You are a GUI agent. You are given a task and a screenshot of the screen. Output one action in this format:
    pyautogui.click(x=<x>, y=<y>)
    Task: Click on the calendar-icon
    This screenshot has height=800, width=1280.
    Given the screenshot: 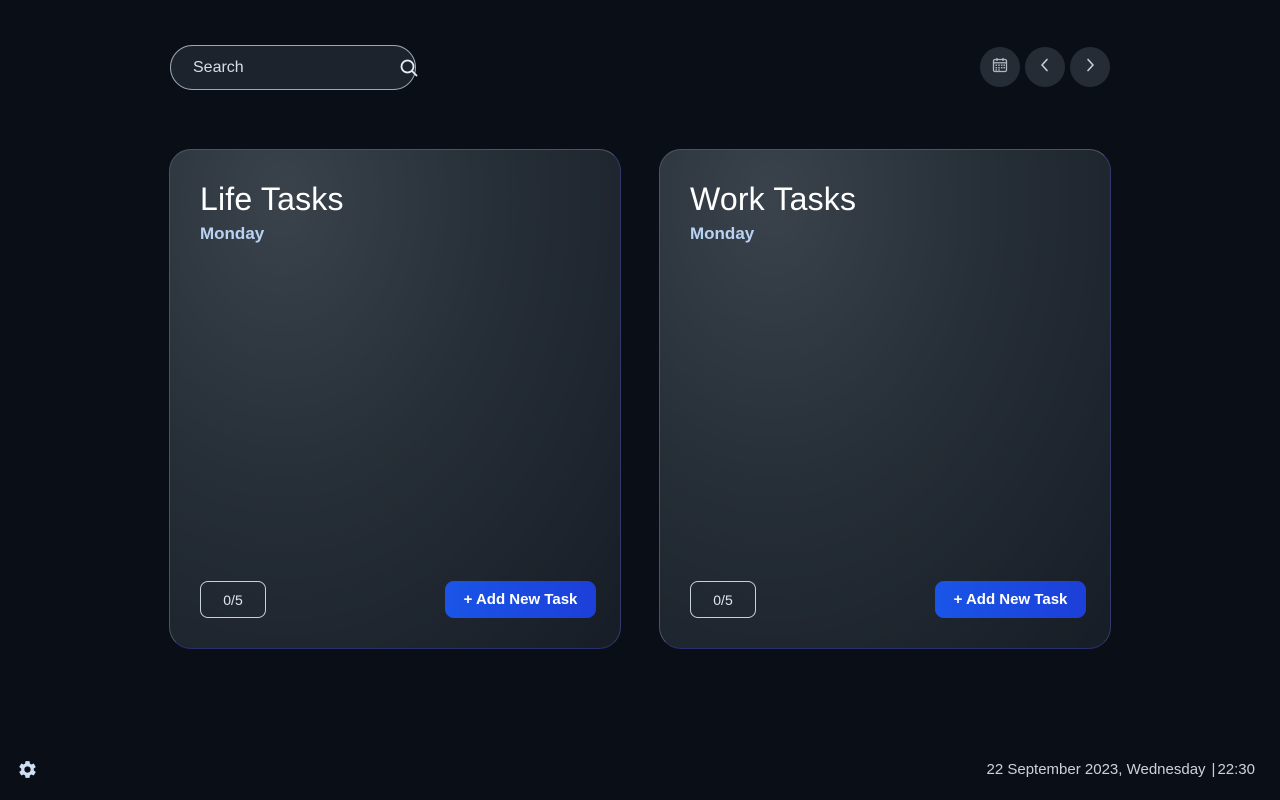 What is the action you would take?
    pyautogui.click(x=1000, y=67)
    